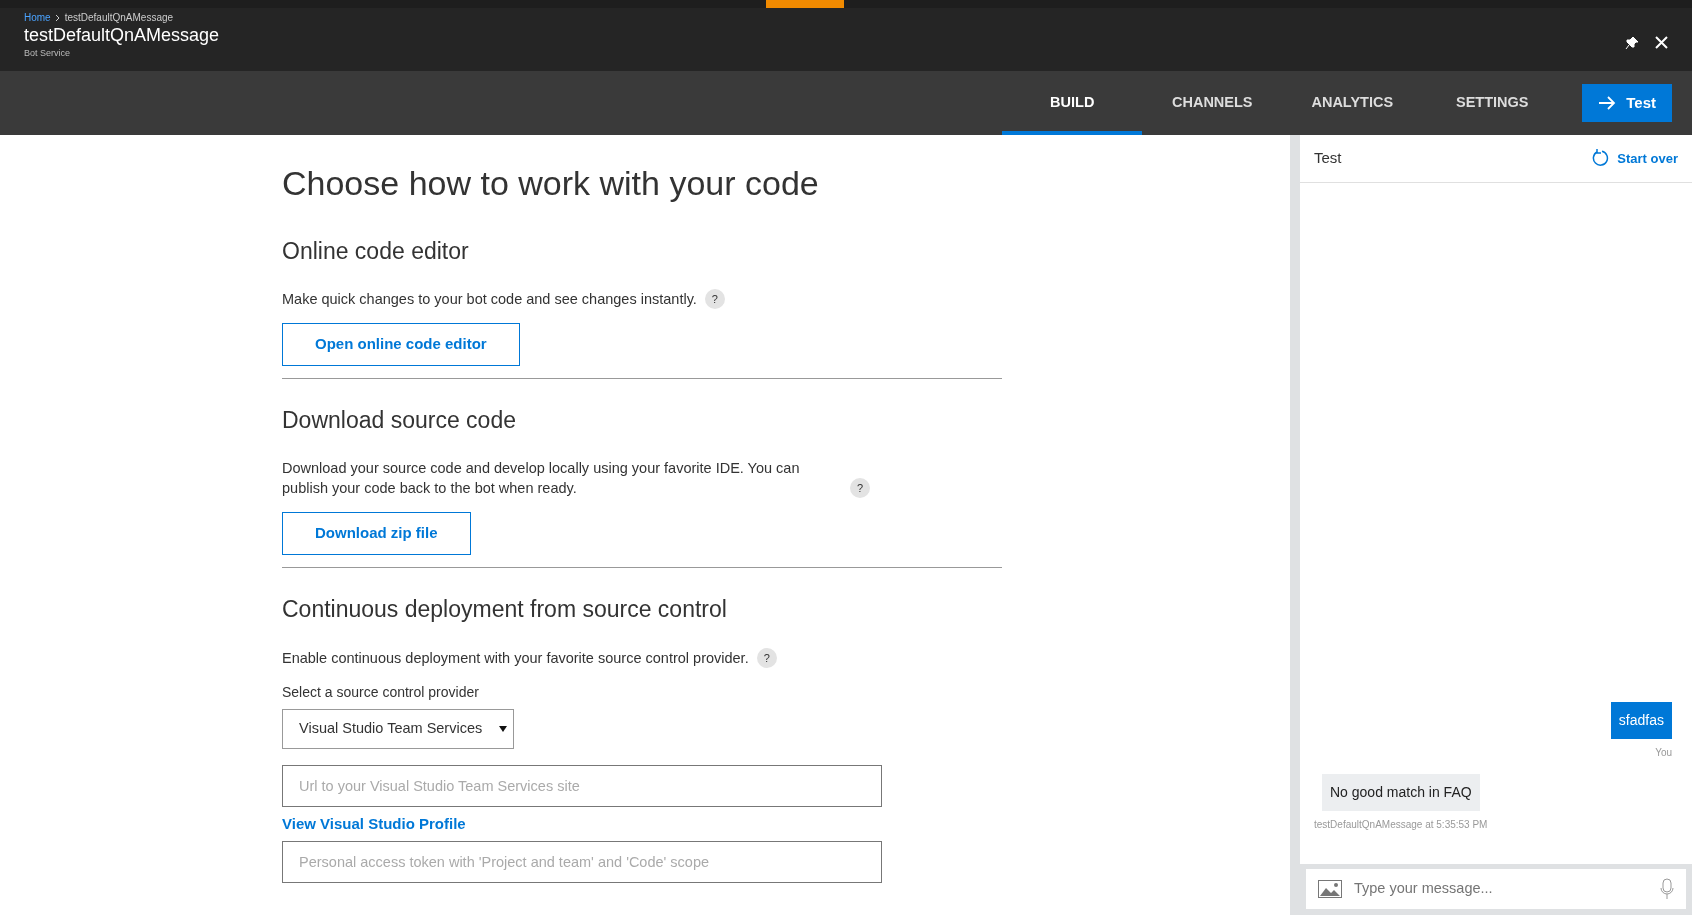 This screenshot has width=1692, height=915. What do you see at coordinates (376, 533) in the screenshot?
I see `outline-button: Download zip file` at bounding box center [376, 533].